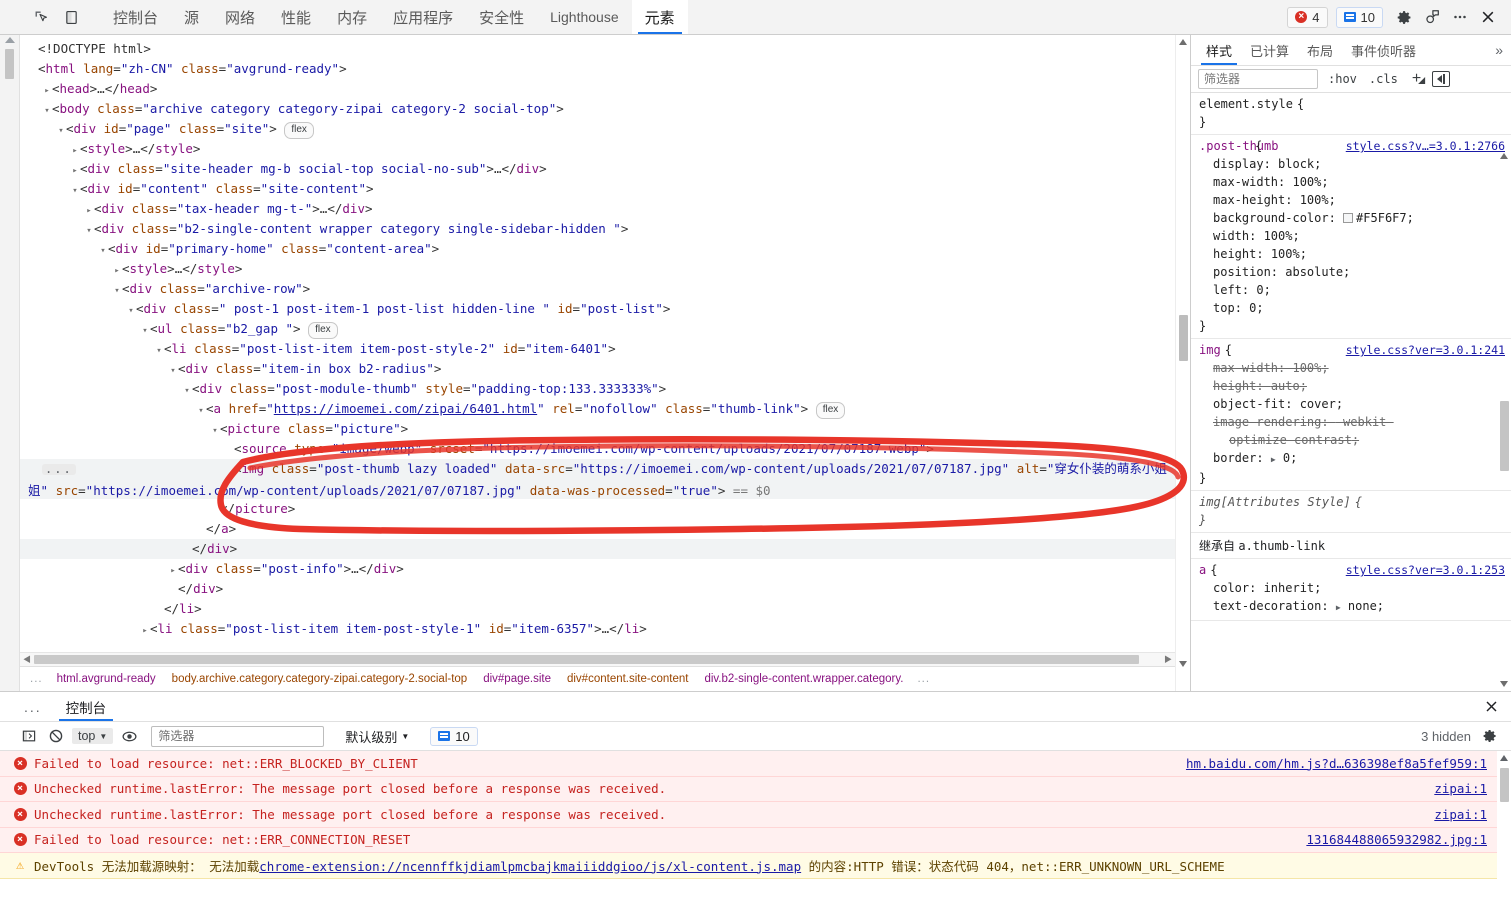  What do you see at coordinates (1219, 50) in the screenshot?
I see `tab-styles: 样式` at bounding box center [1219, 50].